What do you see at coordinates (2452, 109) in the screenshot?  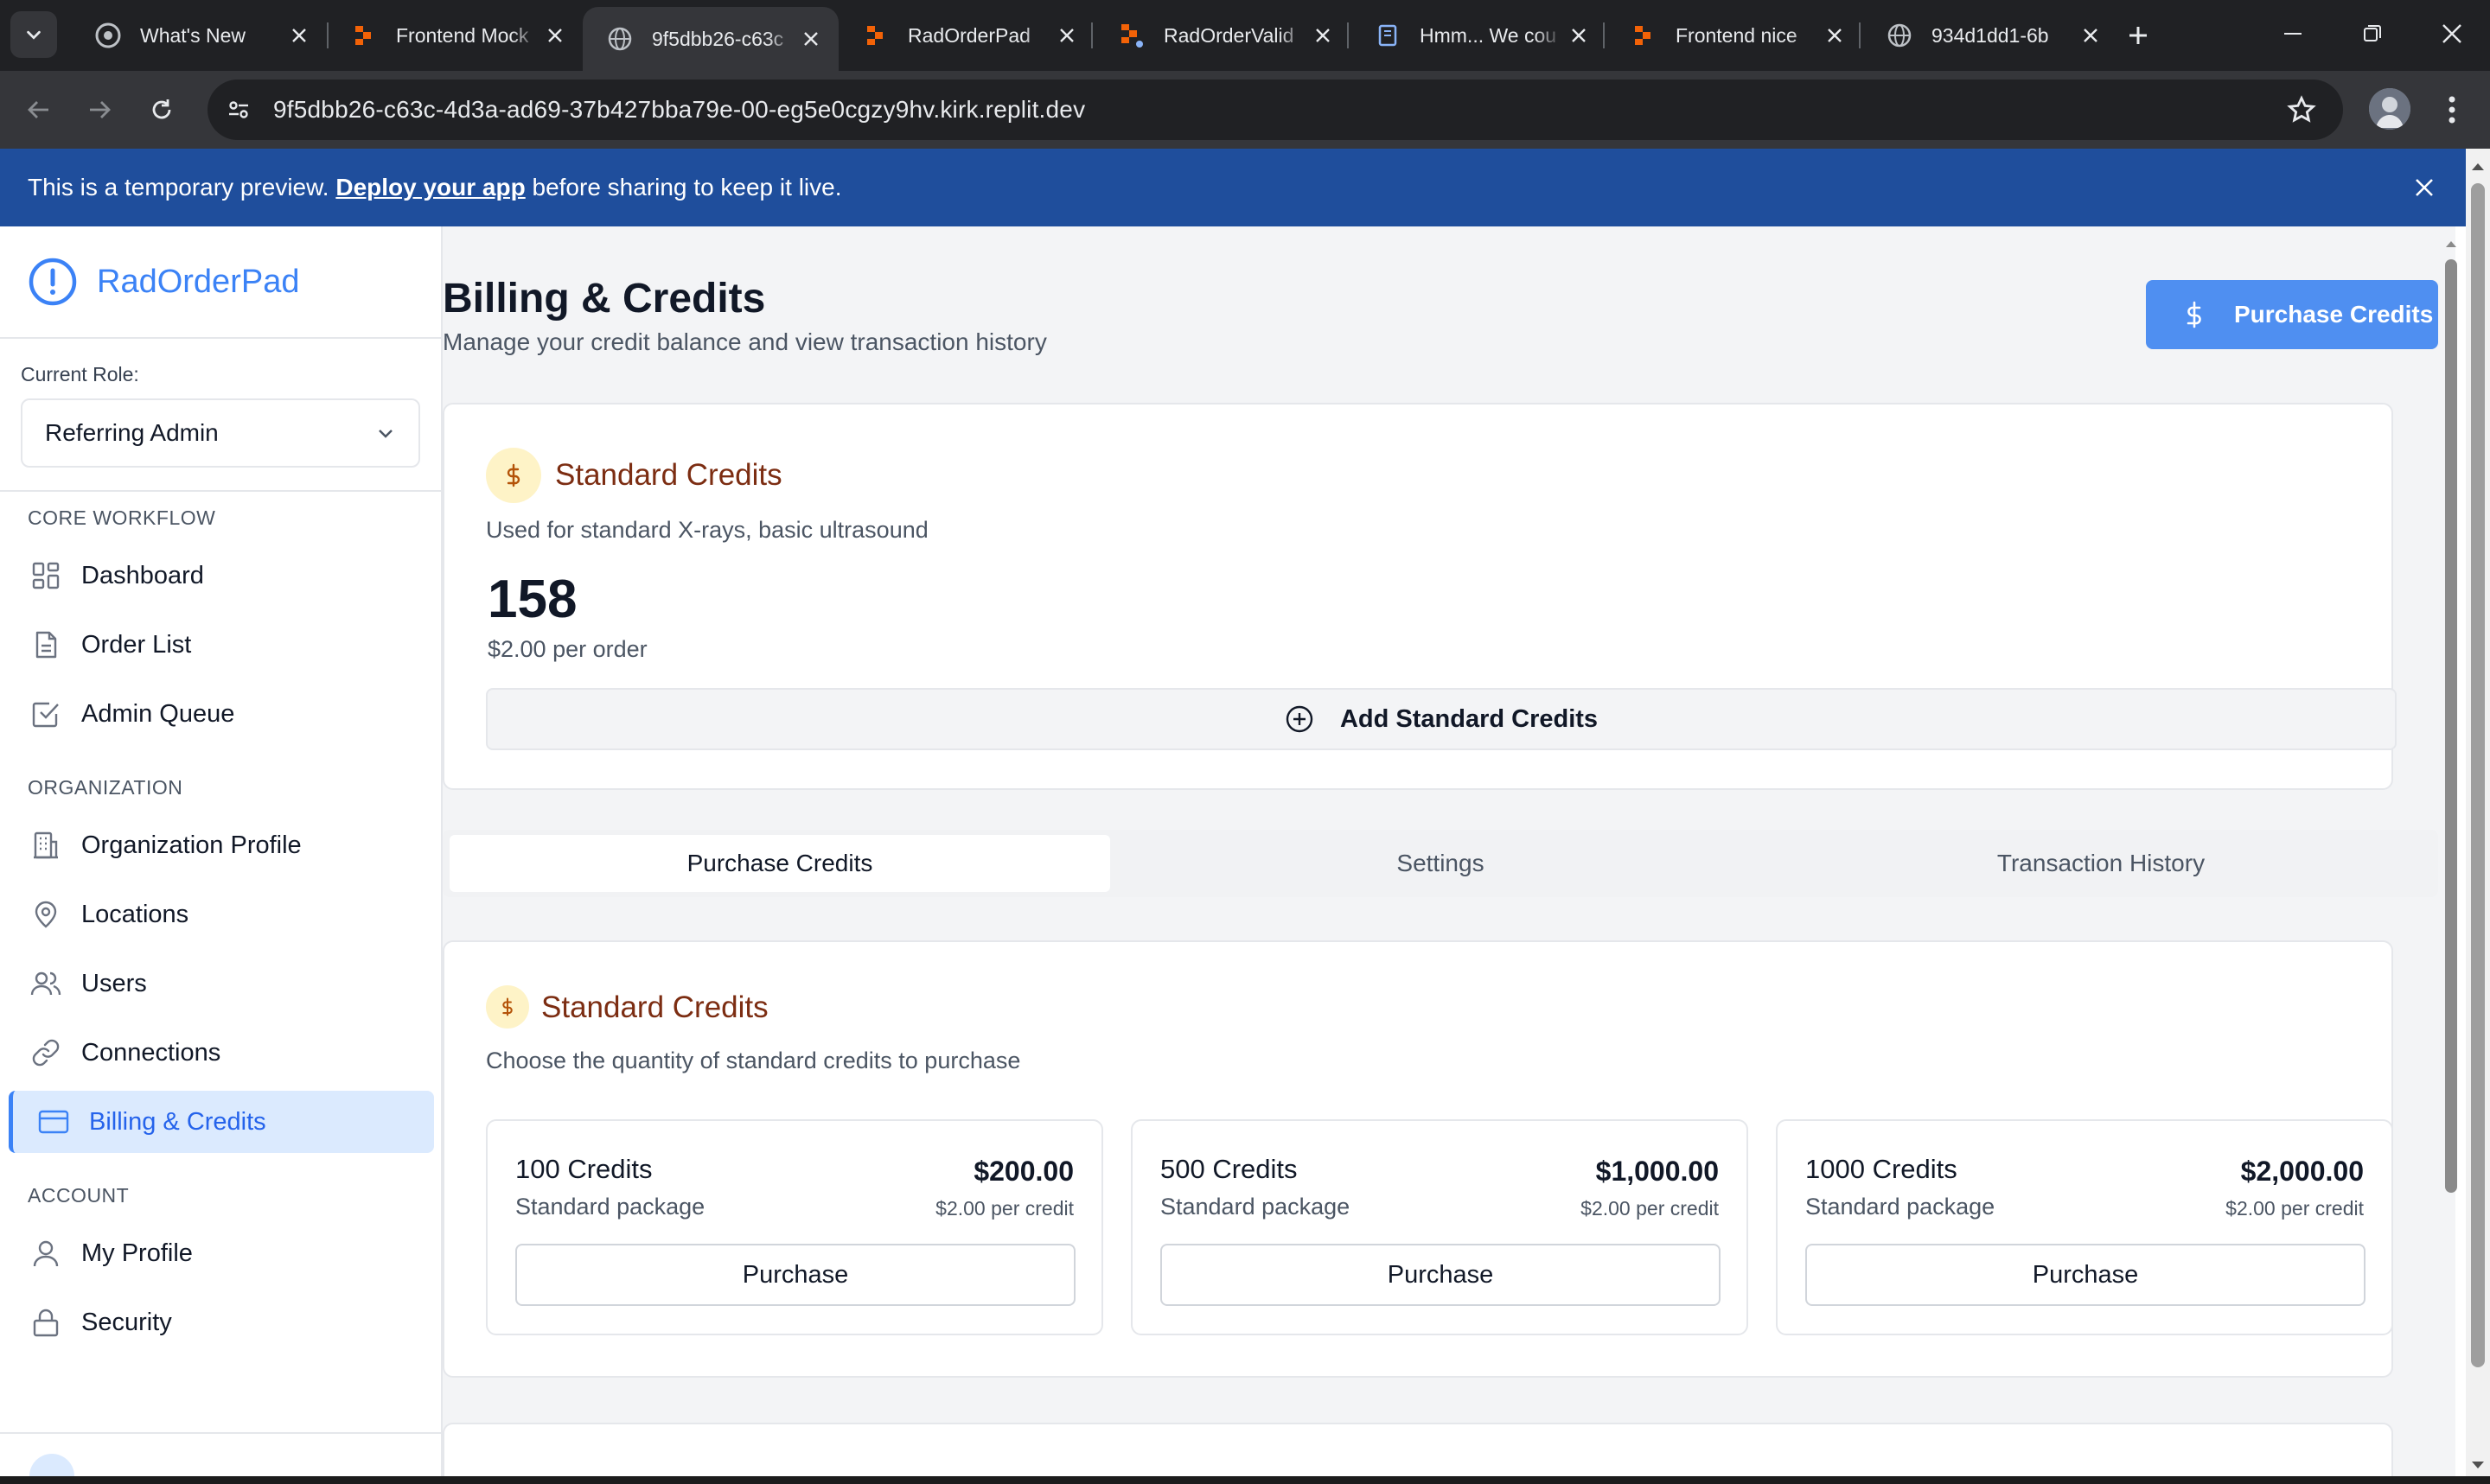 I see `browser-menu-button` at bounding box center [2452, 109].